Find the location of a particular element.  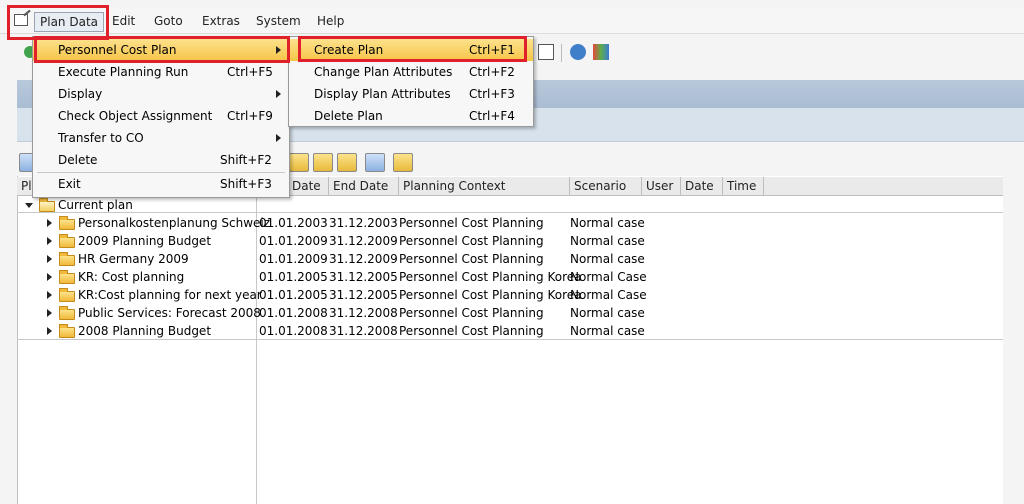

plan-name: Public Services: Forecast 2008 is located at coordinates (169, 313).